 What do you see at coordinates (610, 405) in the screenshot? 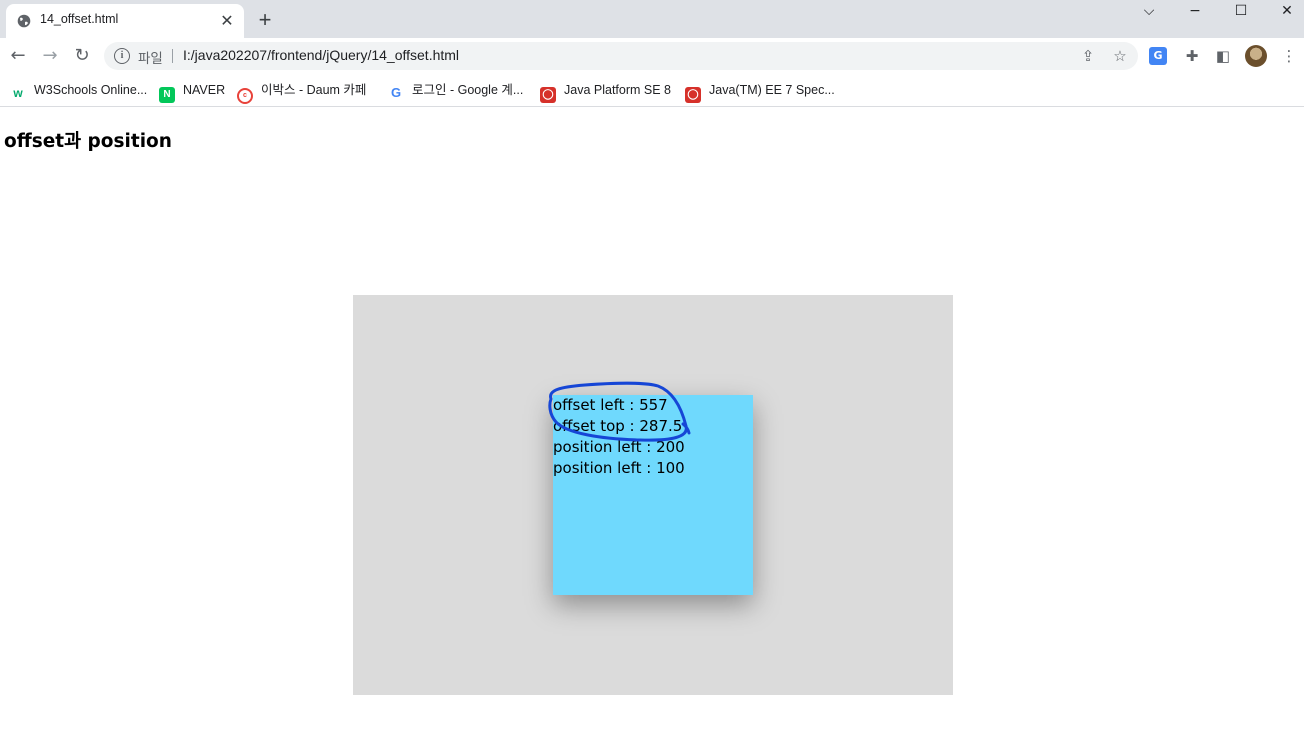
I see `offset-left-readout: offset left : 557` at bounding box center [610, 405].